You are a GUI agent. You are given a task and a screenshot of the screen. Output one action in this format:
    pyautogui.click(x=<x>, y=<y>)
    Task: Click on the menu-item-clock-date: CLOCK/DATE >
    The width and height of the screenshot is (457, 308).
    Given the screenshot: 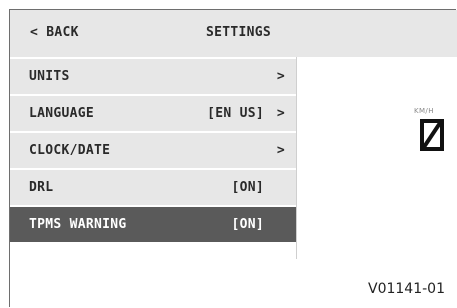 What is the action you would take?
    pyautogui.click(x=153, y=150)
    